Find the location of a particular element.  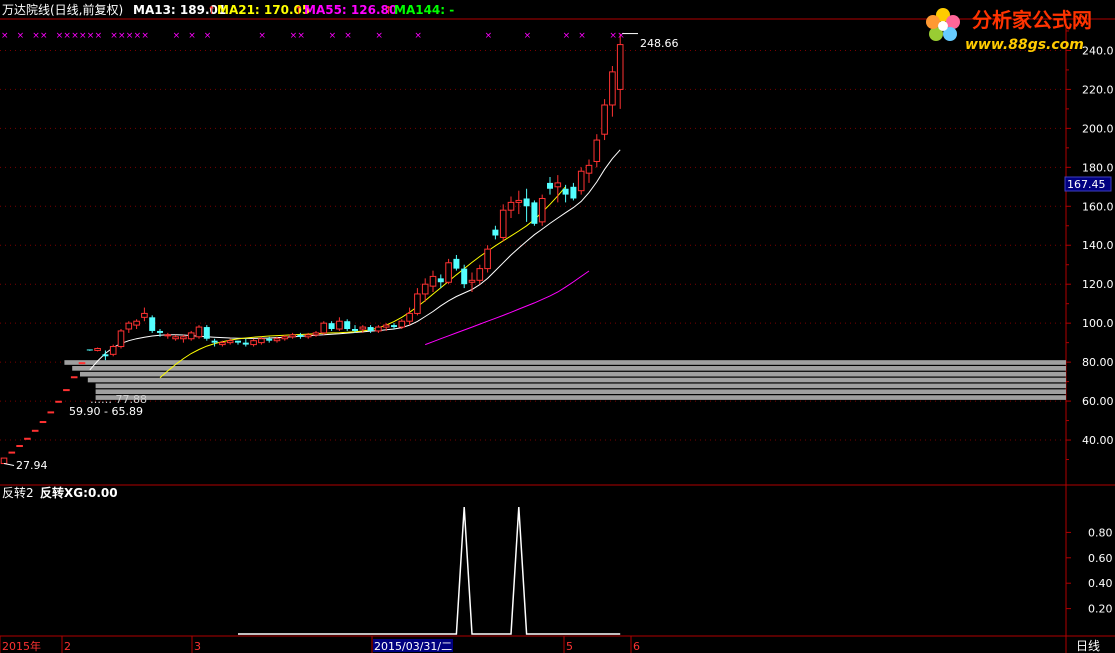

current-price-label: 167.45 is located at coordinates (1086, 184).